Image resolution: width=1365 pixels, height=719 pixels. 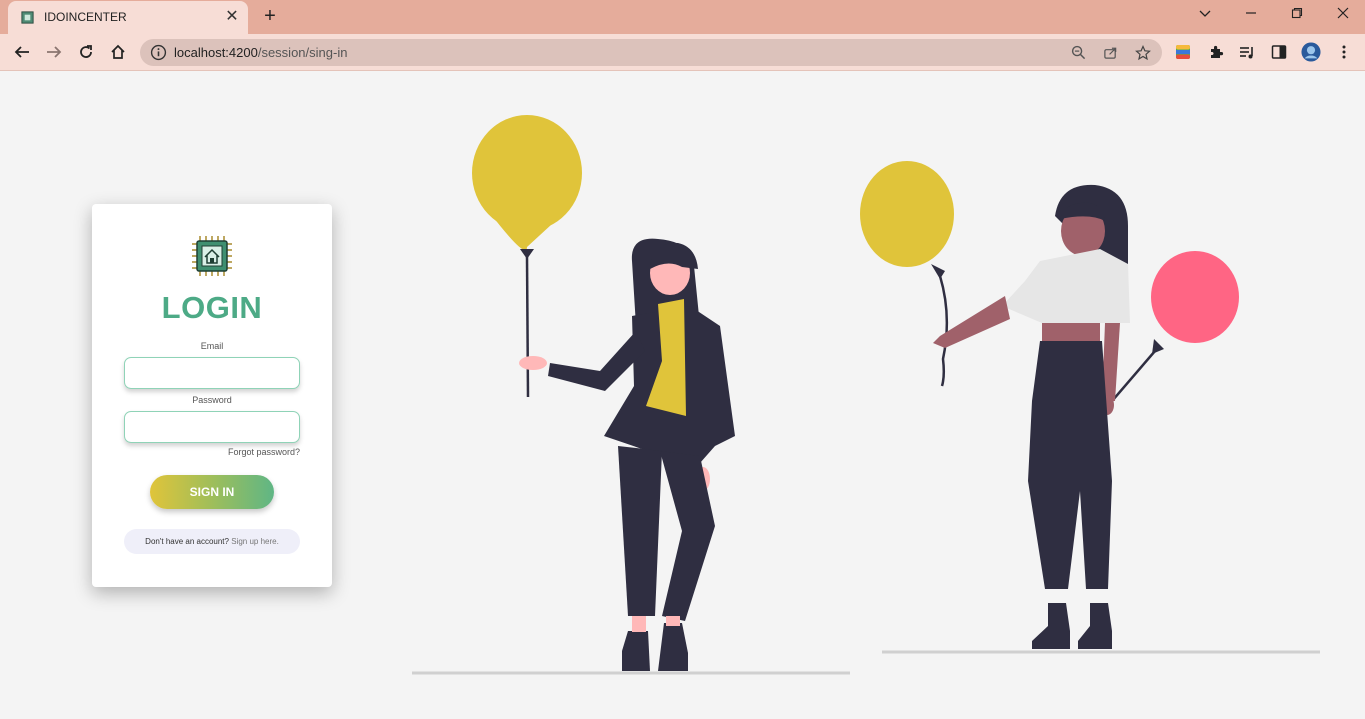 I want to click on url-text: localhost:4200/session/sing-in, so click(x=260, y=52).